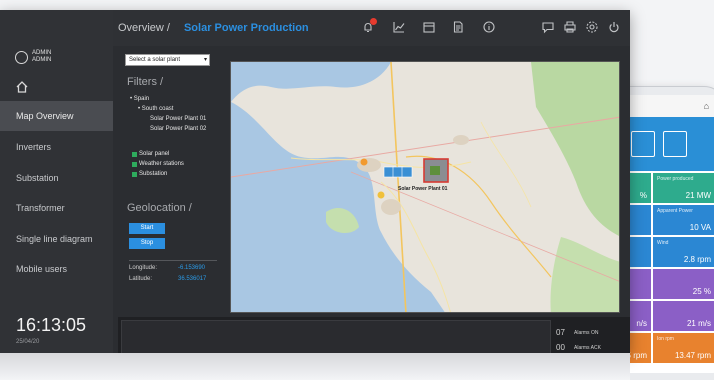  Describe the element at coordinates (423, 189) in the screenshot. I see `map-plant-label: Solar Power Plant 01` at that location.